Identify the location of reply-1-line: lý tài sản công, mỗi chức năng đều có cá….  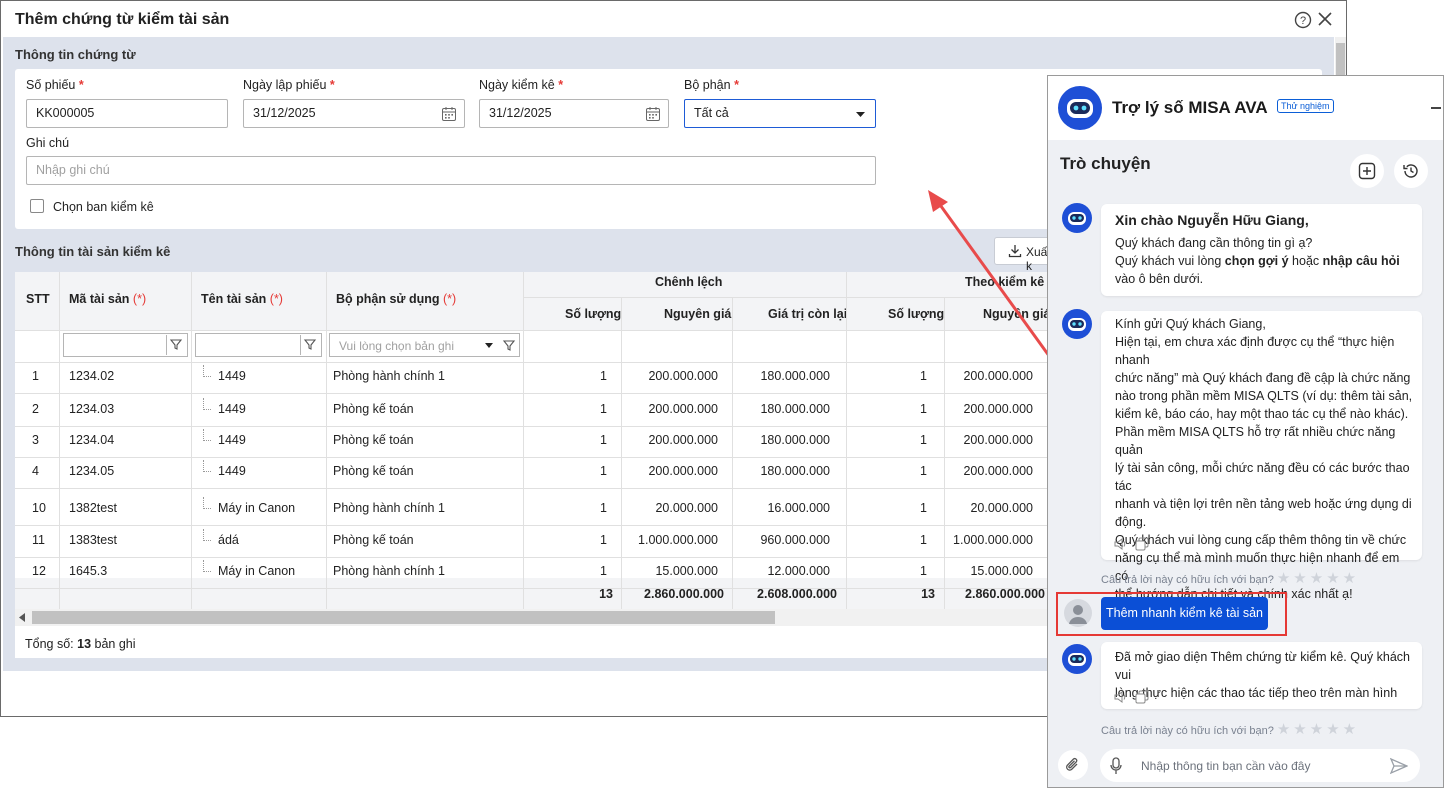
(1262, 477).